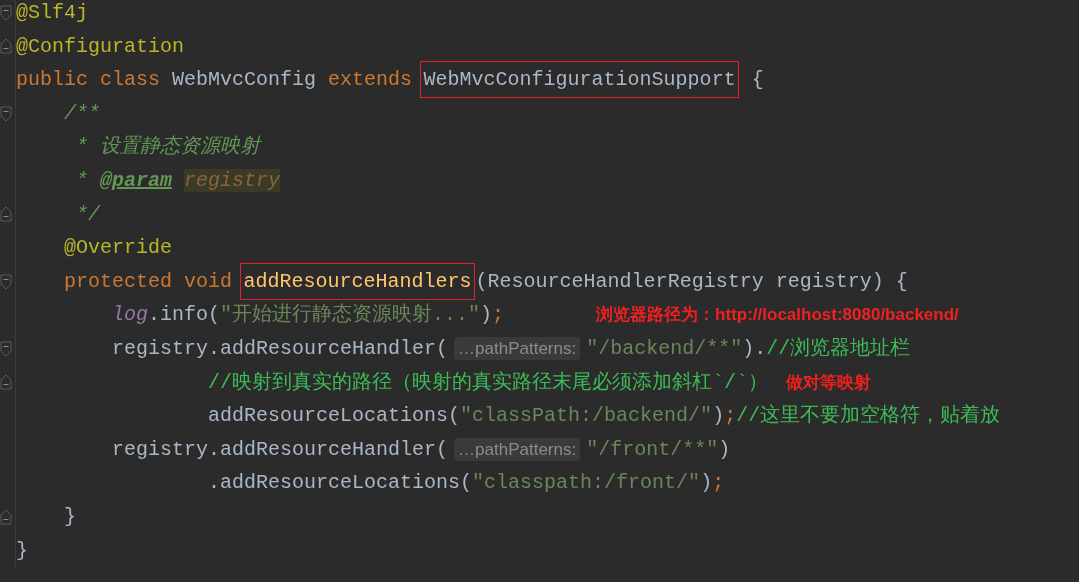 Image resolution: width=1079 pixels, height=582 pixels. I want to click on code-line: * @param registry, so click(178, 180).